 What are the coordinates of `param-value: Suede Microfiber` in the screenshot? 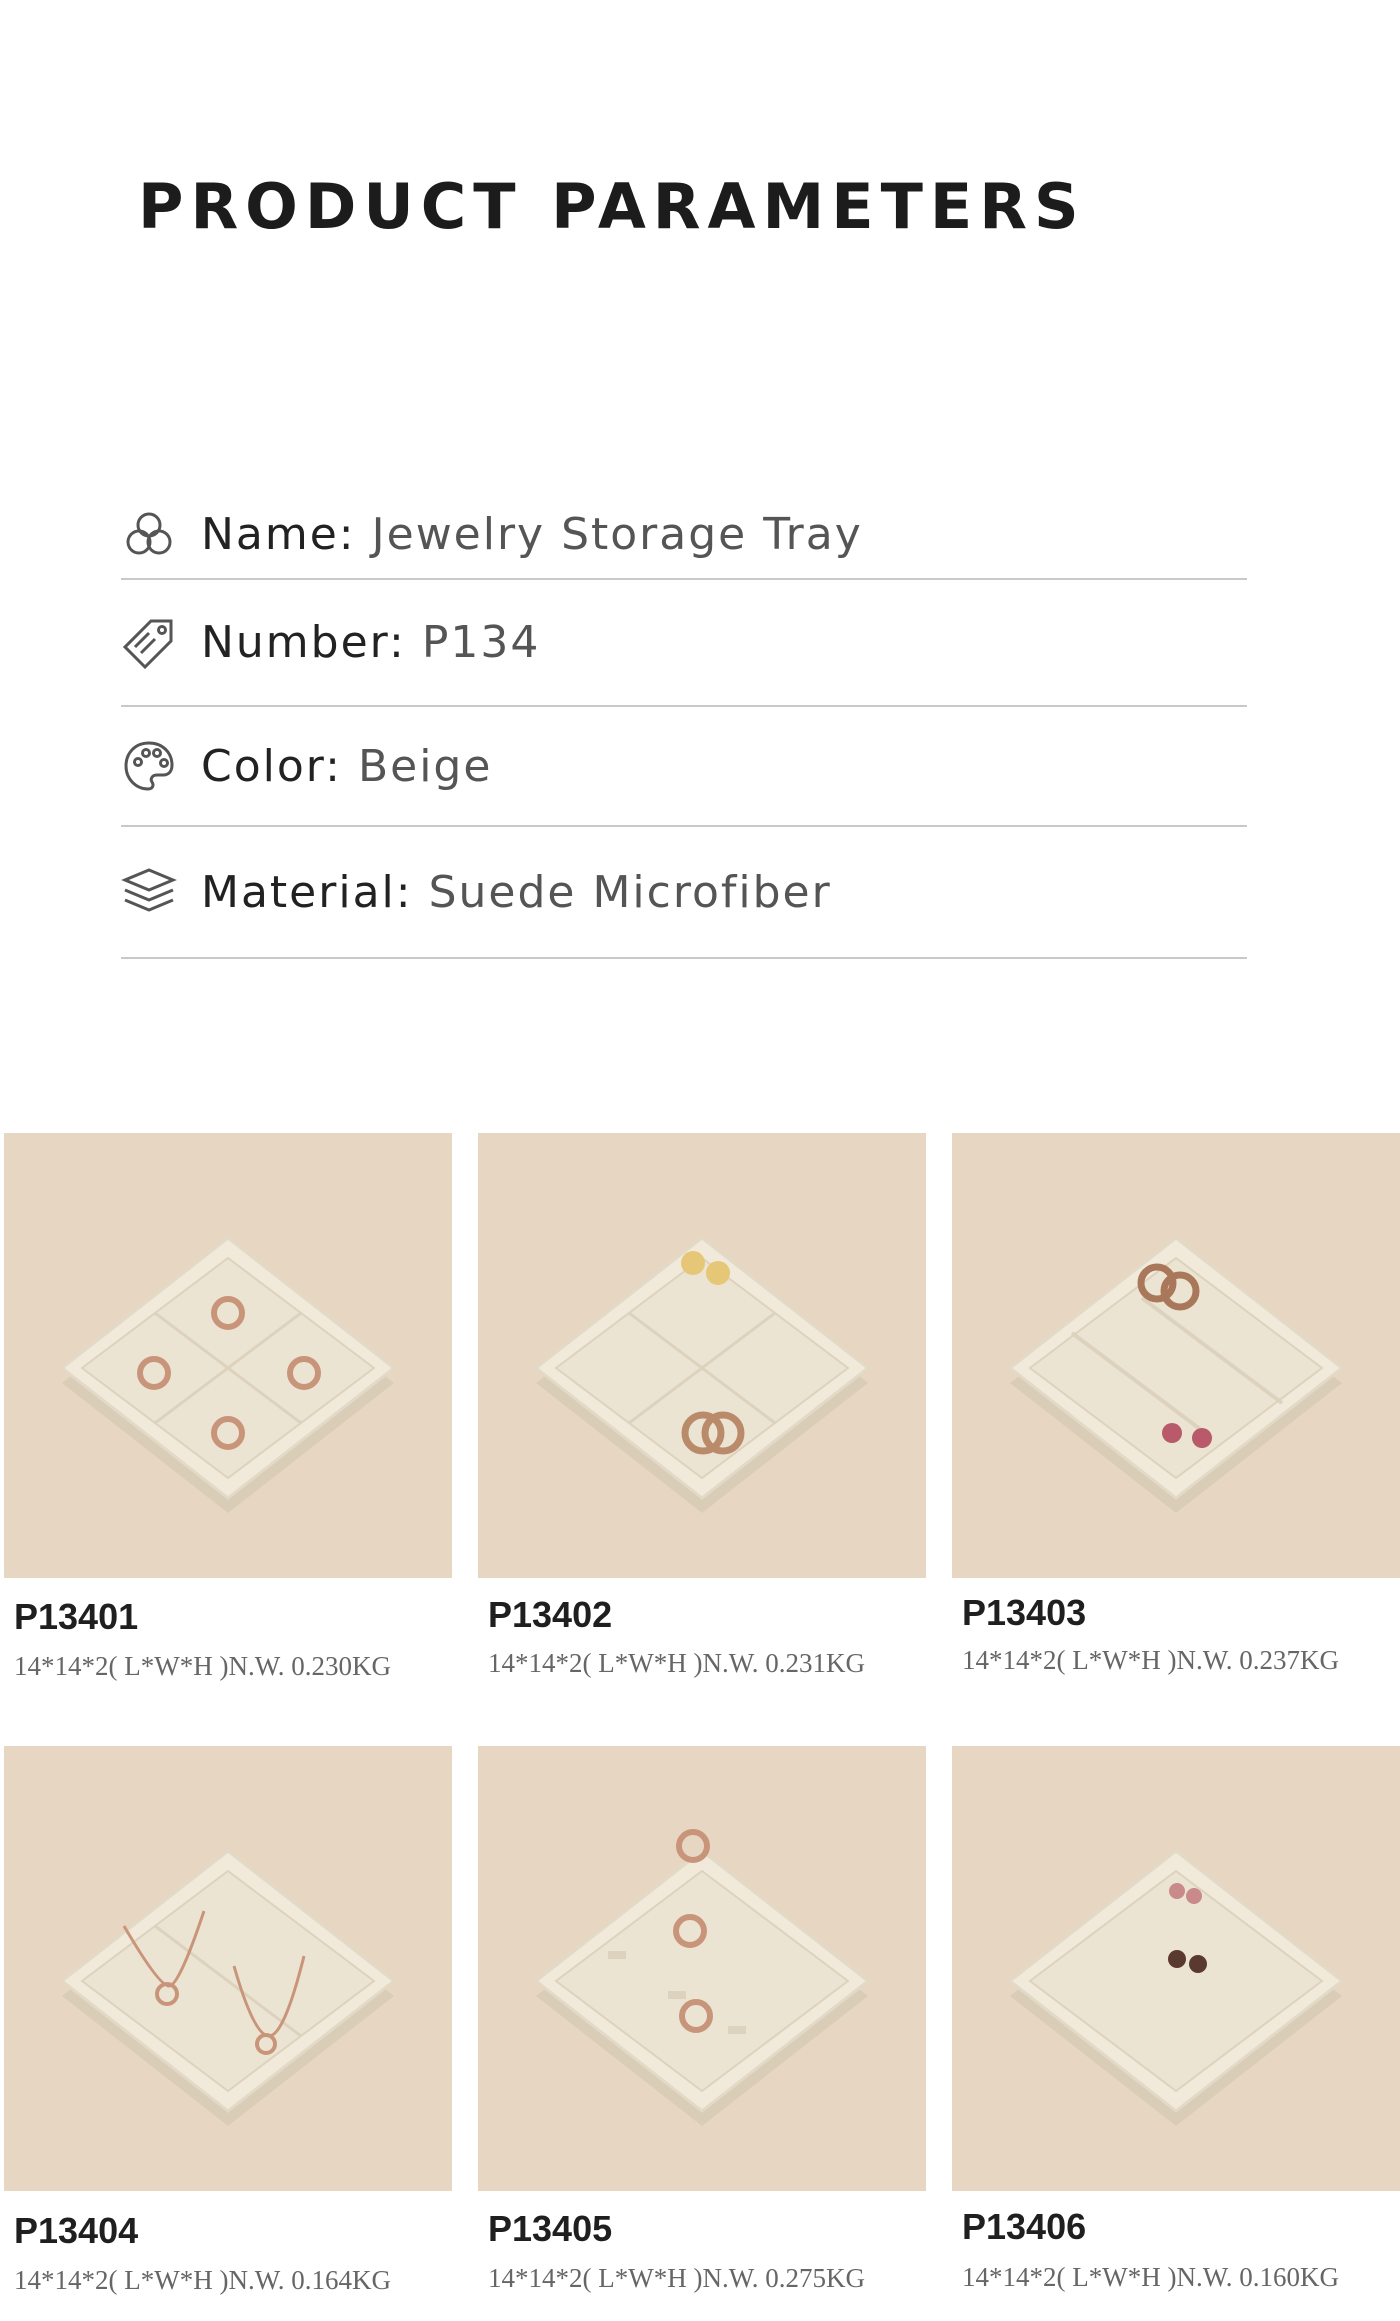 It's located at (630, 892).